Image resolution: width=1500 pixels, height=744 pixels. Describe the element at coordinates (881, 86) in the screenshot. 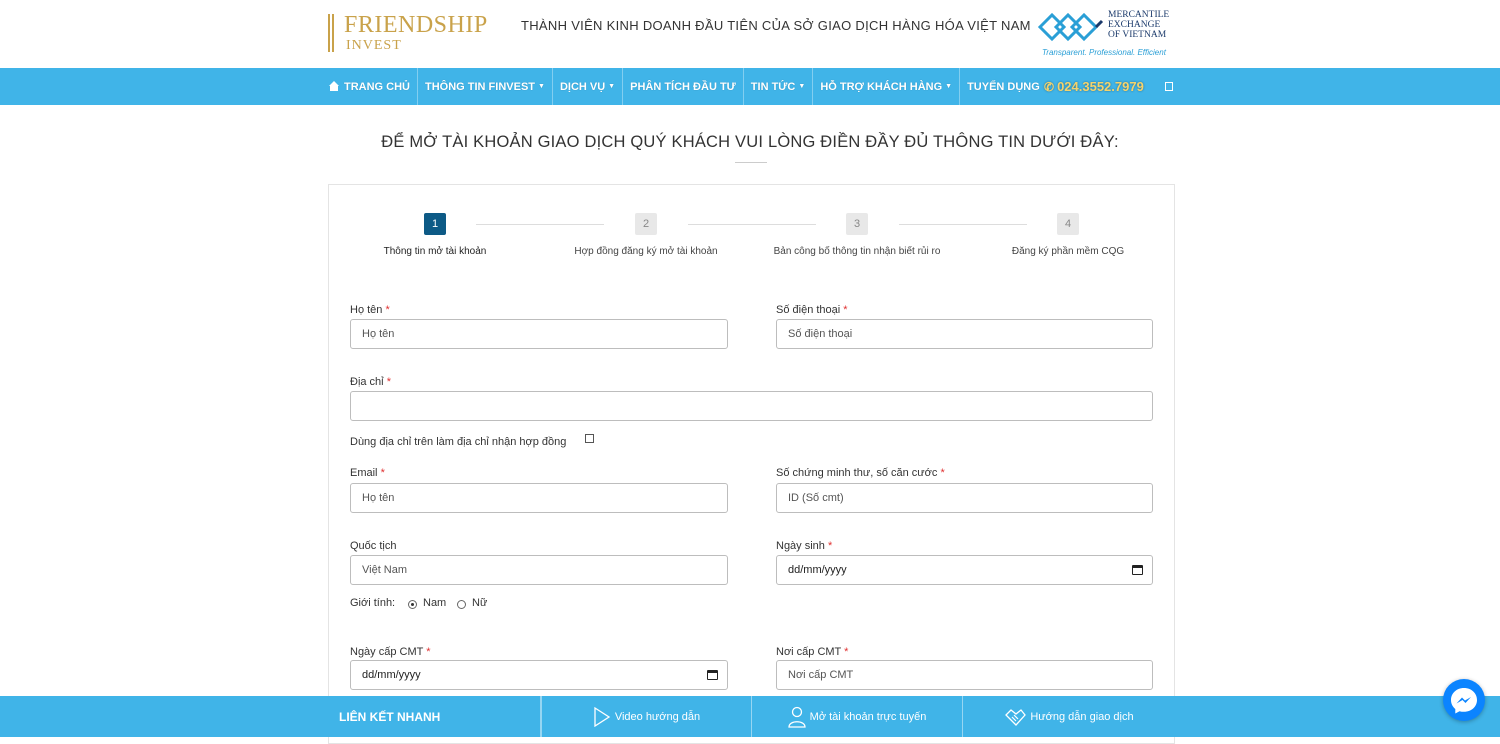

I see `nav-customer-support-label: HỖ TRỢ KHÁCH HÀNG` at that location.